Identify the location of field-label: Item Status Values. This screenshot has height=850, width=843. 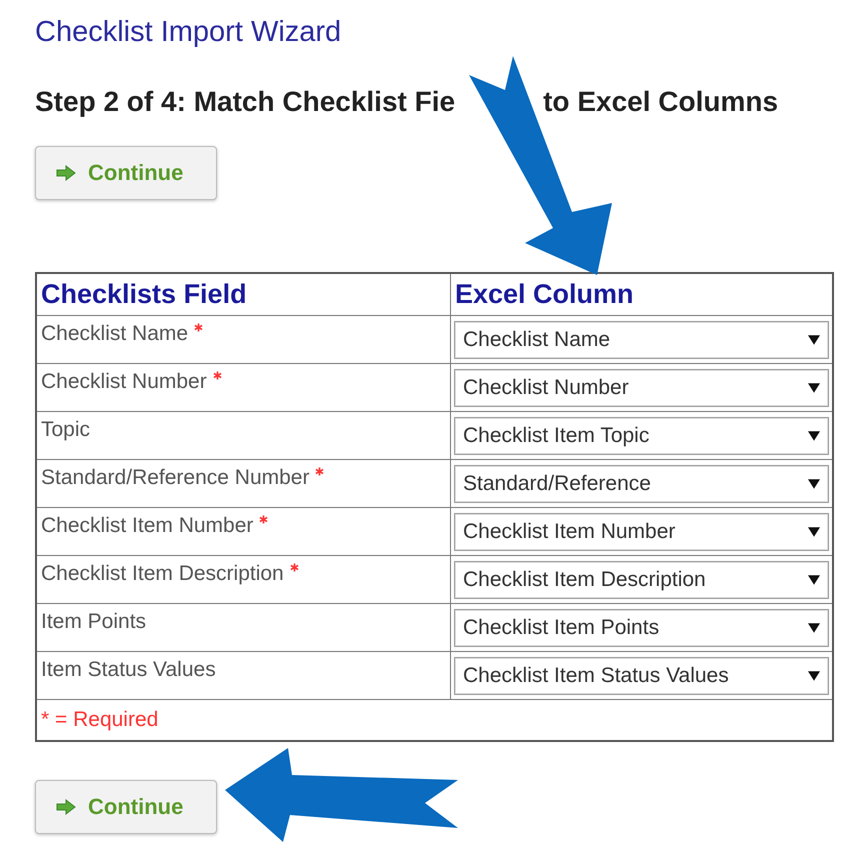
(128, 669).